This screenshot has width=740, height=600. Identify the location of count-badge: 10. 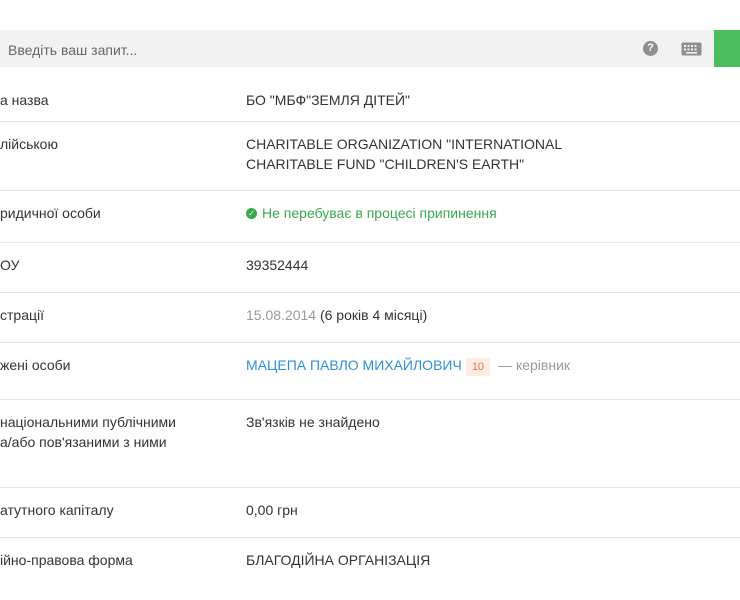
(478, 367).